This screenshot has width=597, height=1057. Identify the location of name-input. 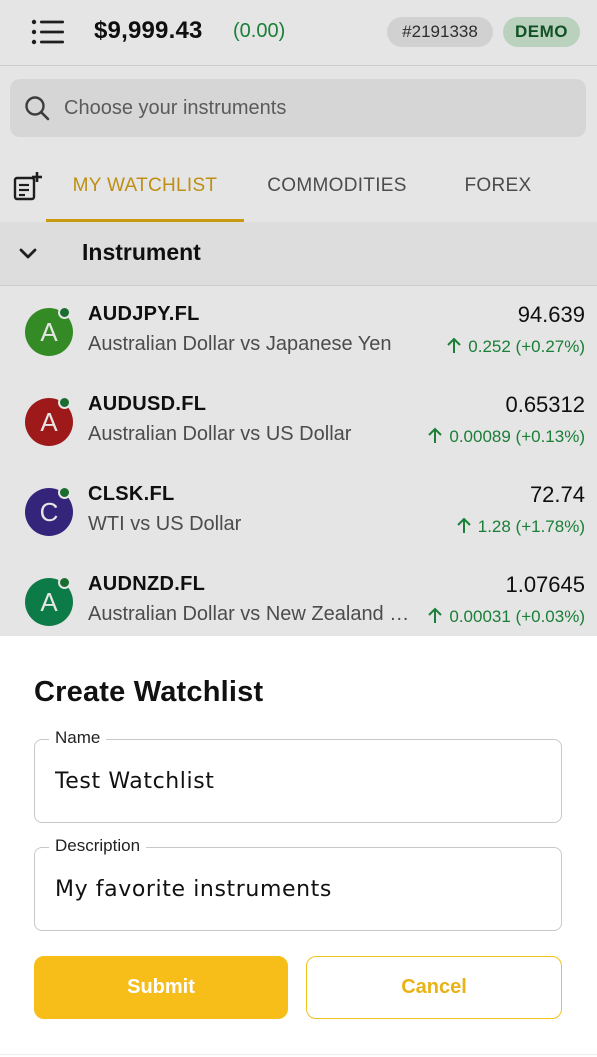
(300, 781).